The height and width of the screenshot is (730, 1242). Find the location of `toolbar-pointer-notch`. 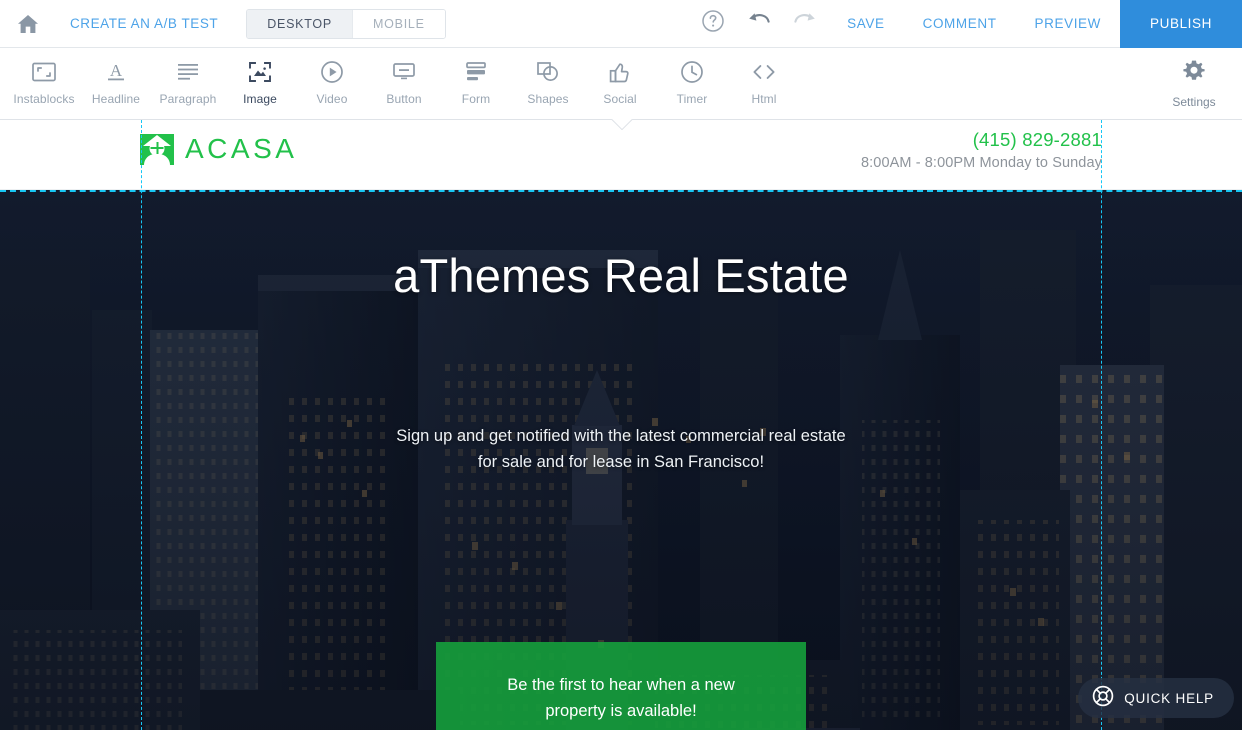

toolbar-pointer-notch is located at coordinates (622, 124).